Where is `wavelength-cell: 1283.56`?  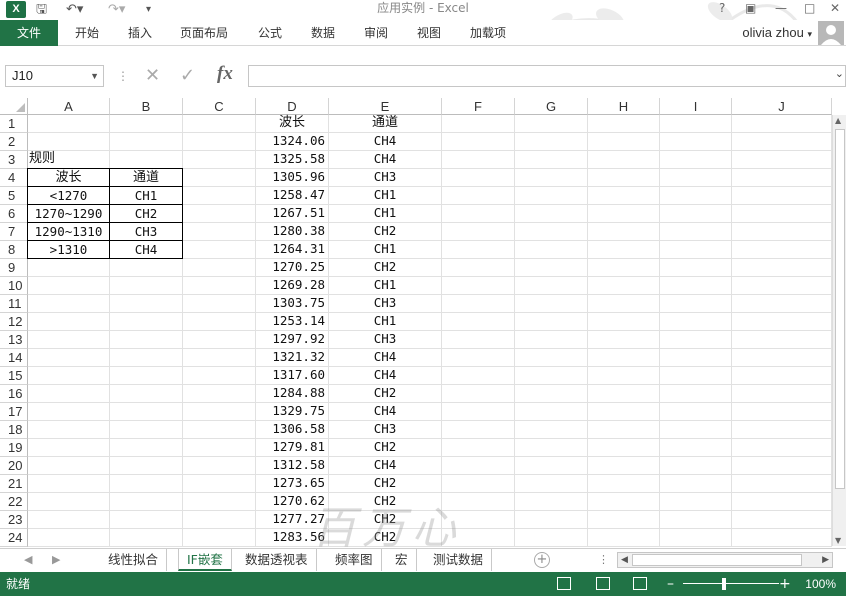
wavelength-cell: 1283.56 is located at coordinates (292, 537).